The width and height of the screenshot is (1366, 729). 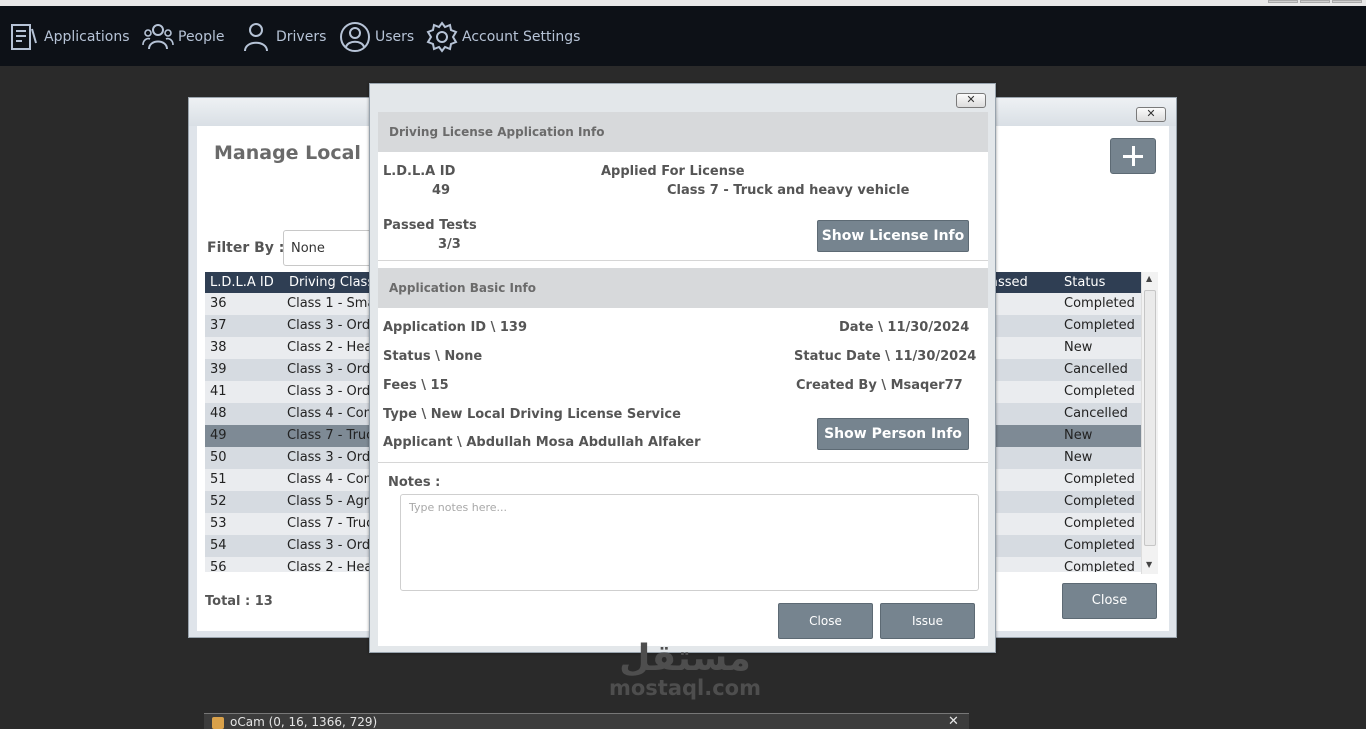 What do you see at coordinates (331, 303) in the screenshot?
I see `cell-driving-class: Class 1 - Sma` at bounding box center [331, 303].